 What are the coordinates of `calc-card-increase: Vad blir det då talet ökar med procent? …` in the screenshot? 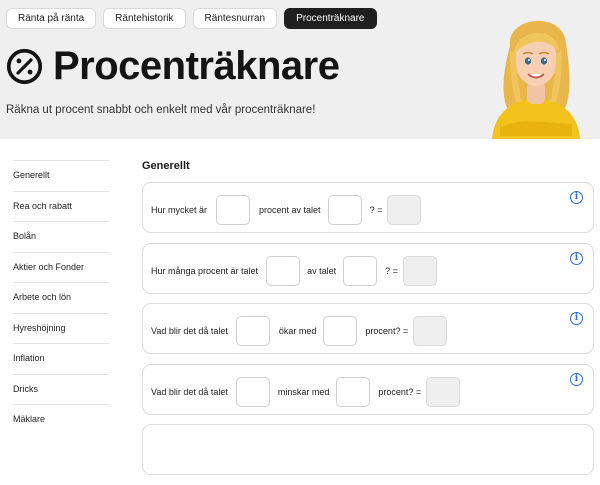 It's located at (368, 328).